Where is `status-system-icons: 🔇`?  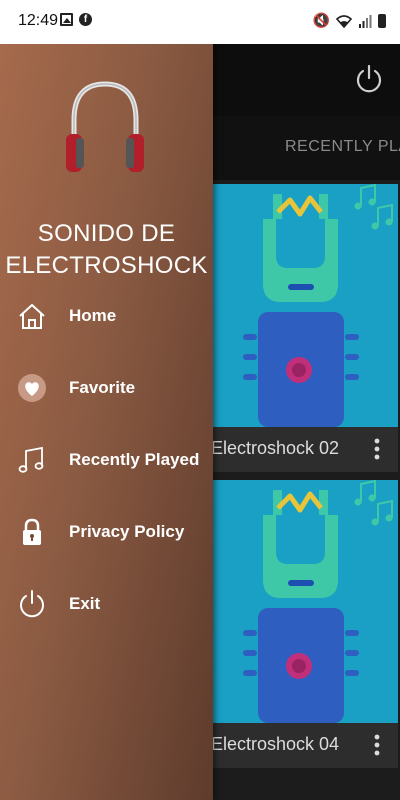 status-system-icons: 🔇 is located at coordinates (349, 20).